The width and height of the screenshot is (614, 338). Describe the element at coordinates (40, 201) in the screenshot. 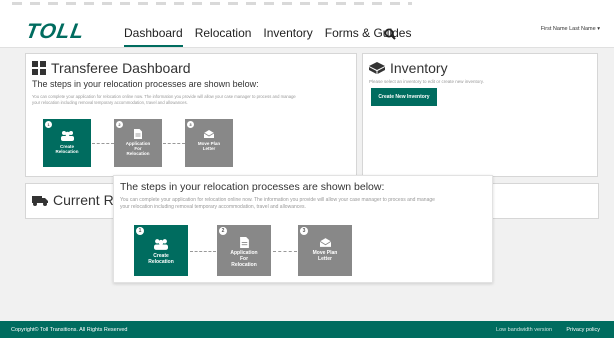

I see `truck-icon` at that location.